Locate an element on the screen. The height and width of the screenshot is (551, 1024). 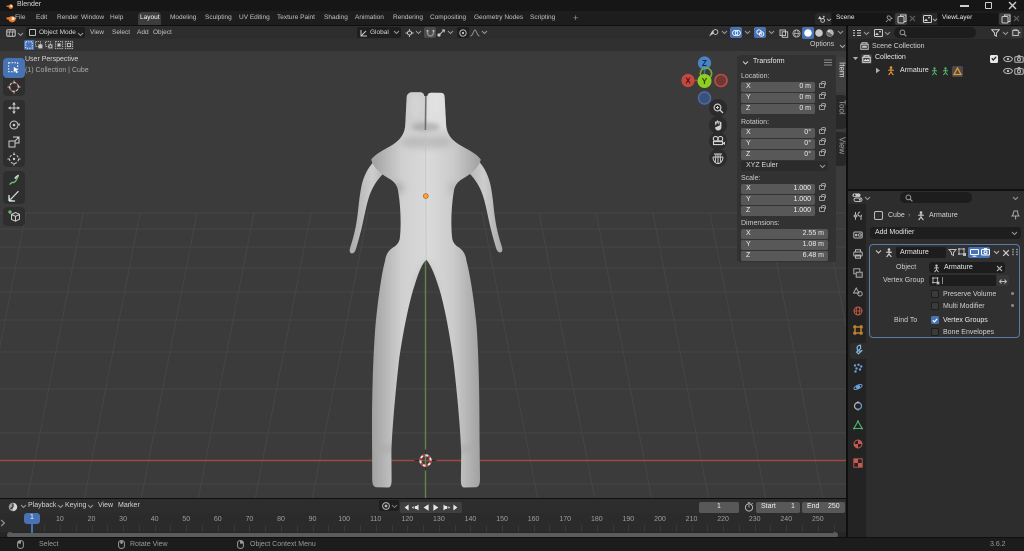
svg-text: Y is located at coordinates (705, 81).